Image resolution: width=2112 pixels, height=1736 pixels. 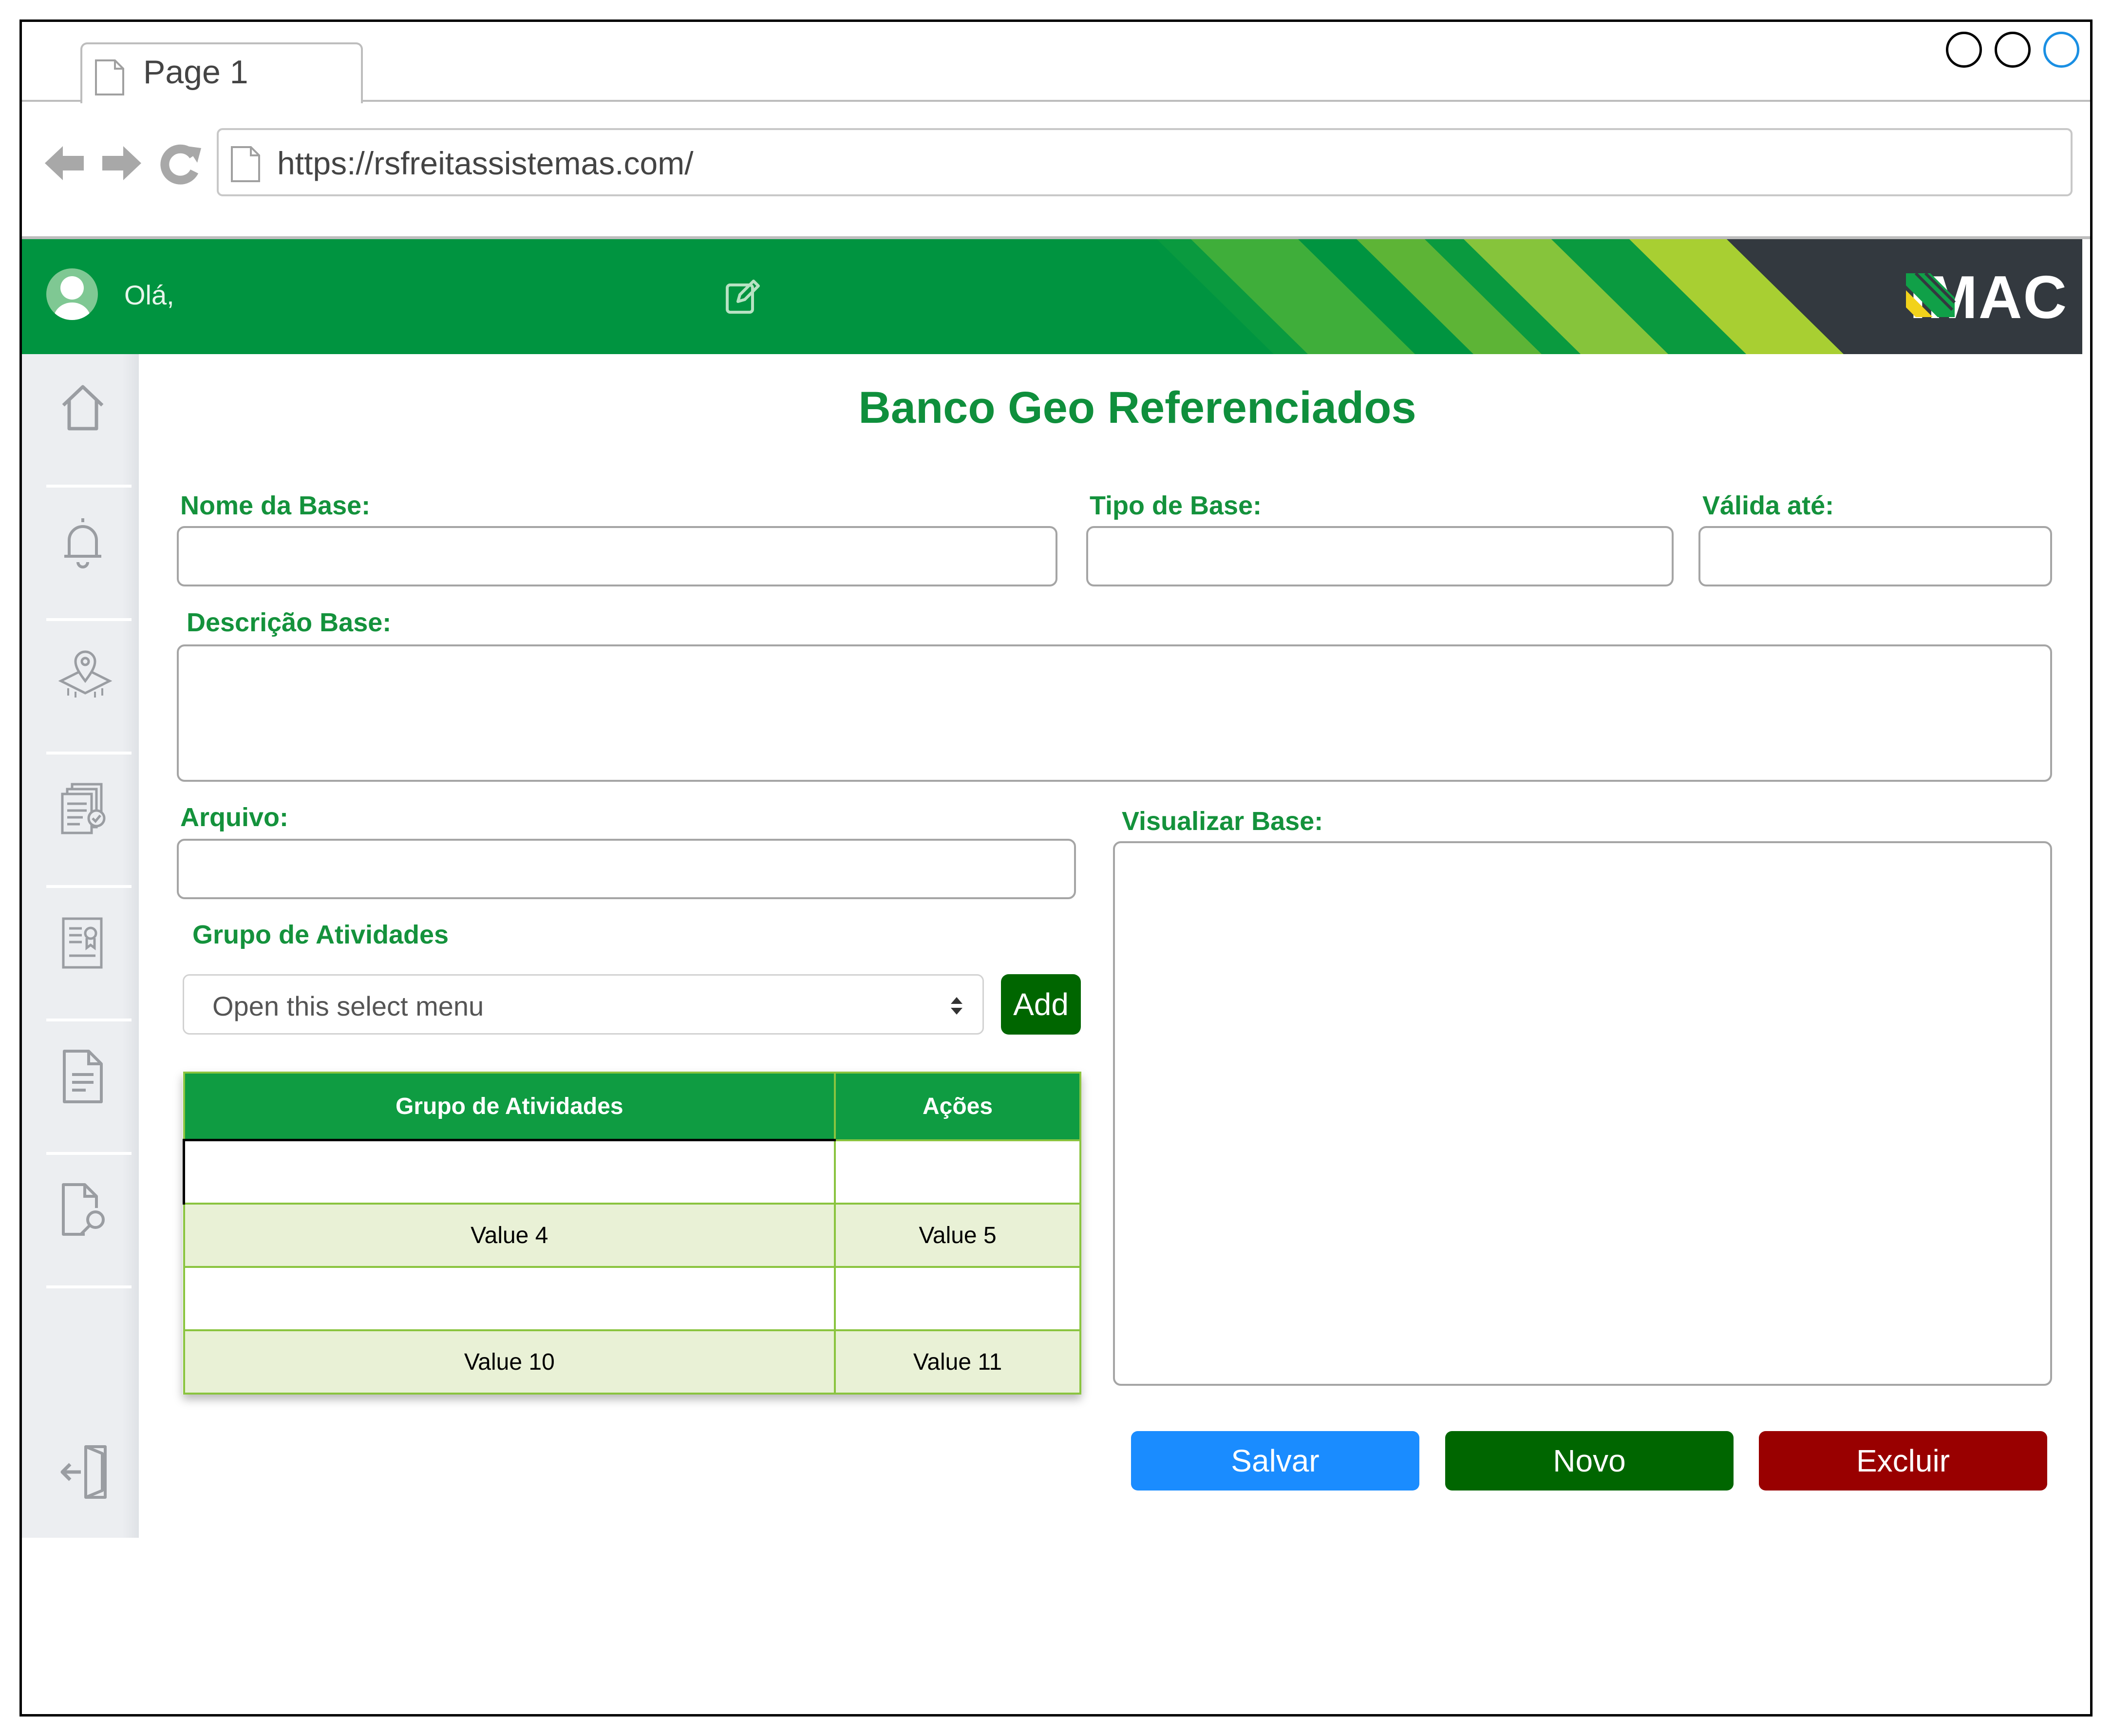 I want to click on imac-logo-mark-icon, so click(x=1931, y=294).